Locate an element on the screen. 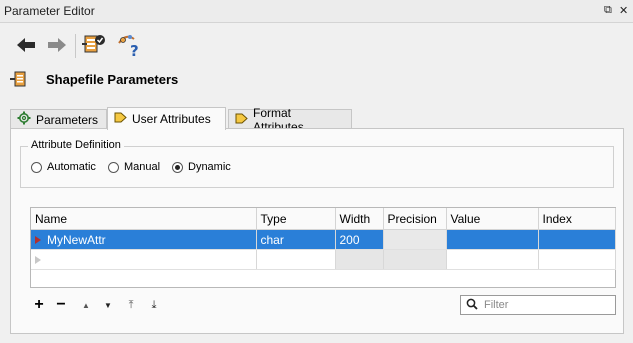 The width and height of the screenshot is (633, 343). filter-box is located at coordinates (538, 305).